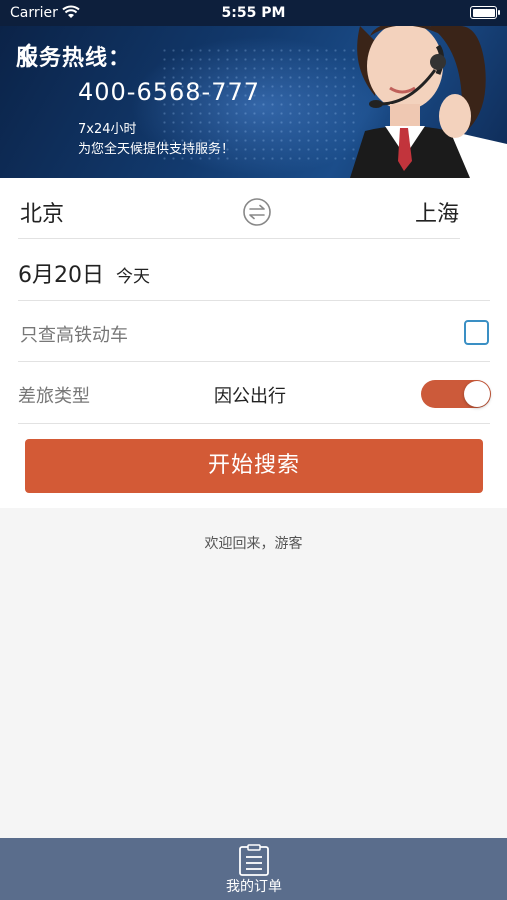 The height and width of the screenshot is (900, 507). I want to click on order-list-icon, so click(254, 860).